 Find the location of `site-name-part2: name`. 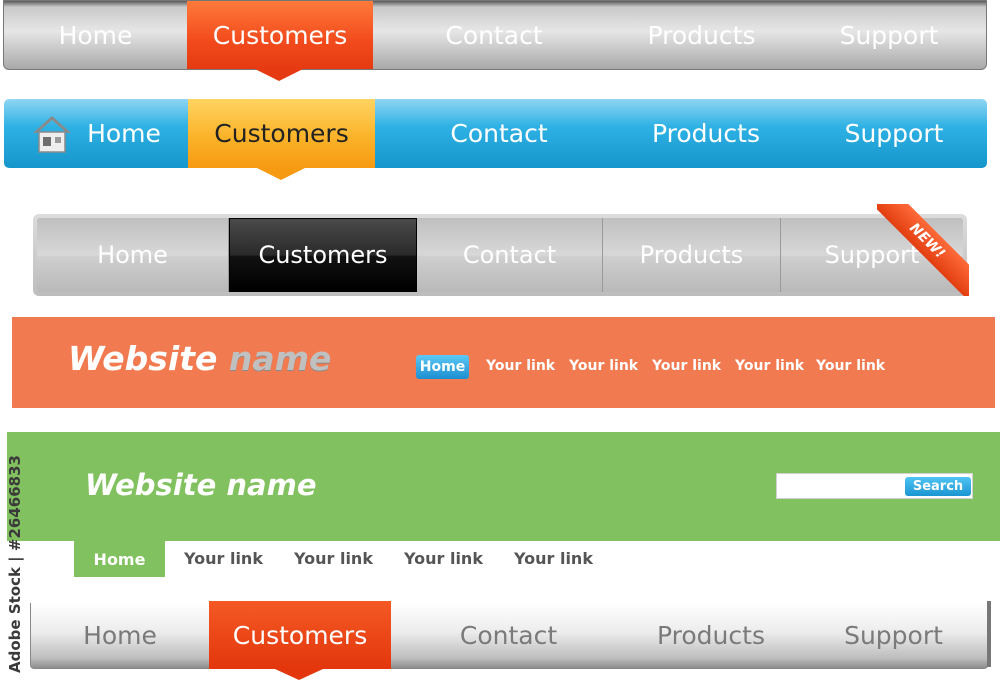

site-name-part2: name is located at coordinates (280, 358).